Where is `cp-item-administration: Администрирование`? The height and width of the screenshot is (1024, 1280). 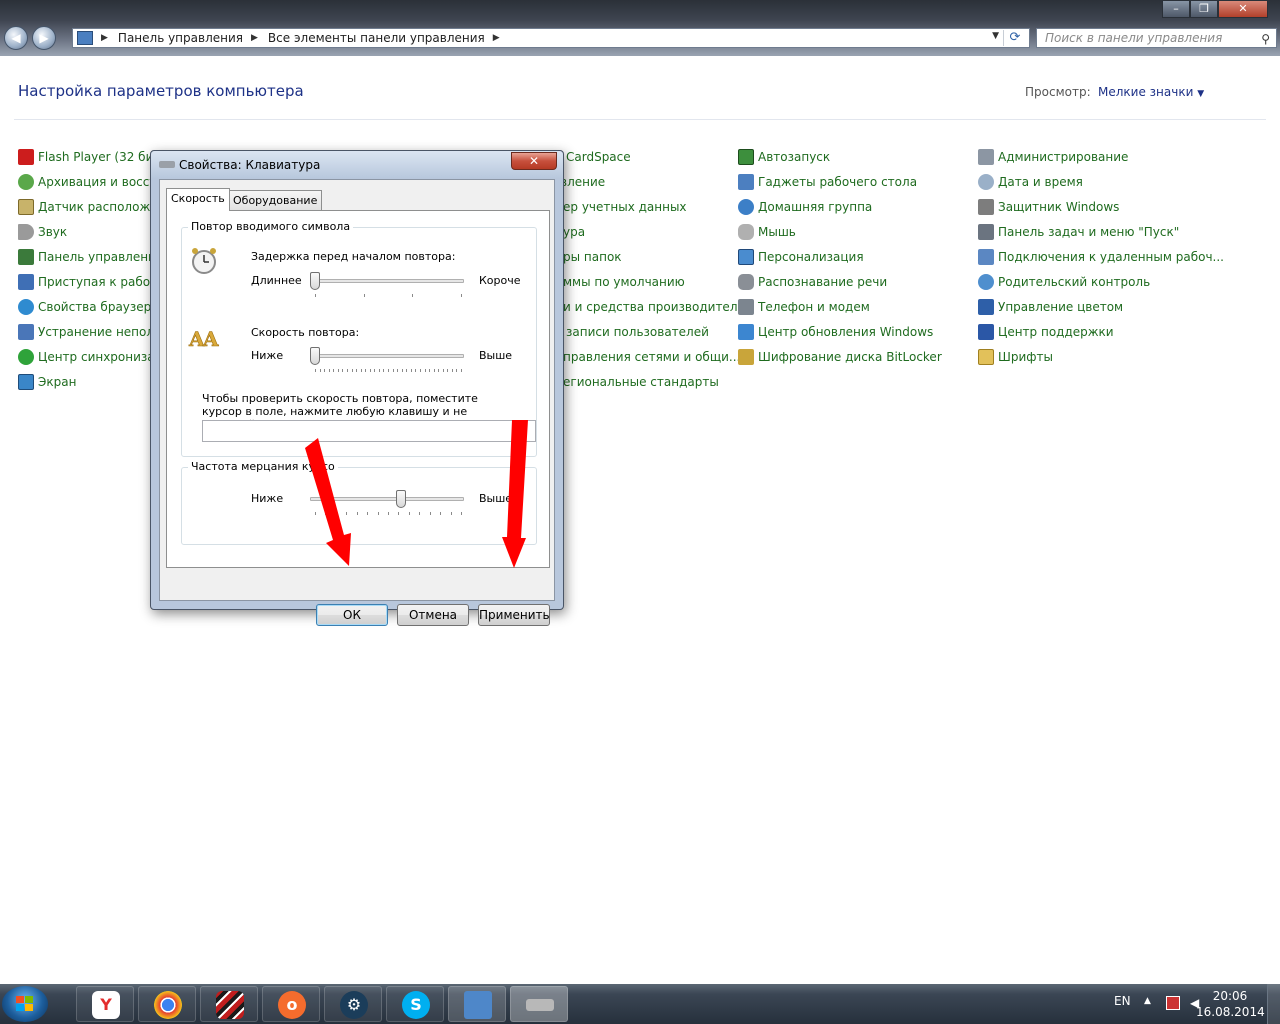 cp-item-administration: Администрирование is located at coordinates (1053, 157).